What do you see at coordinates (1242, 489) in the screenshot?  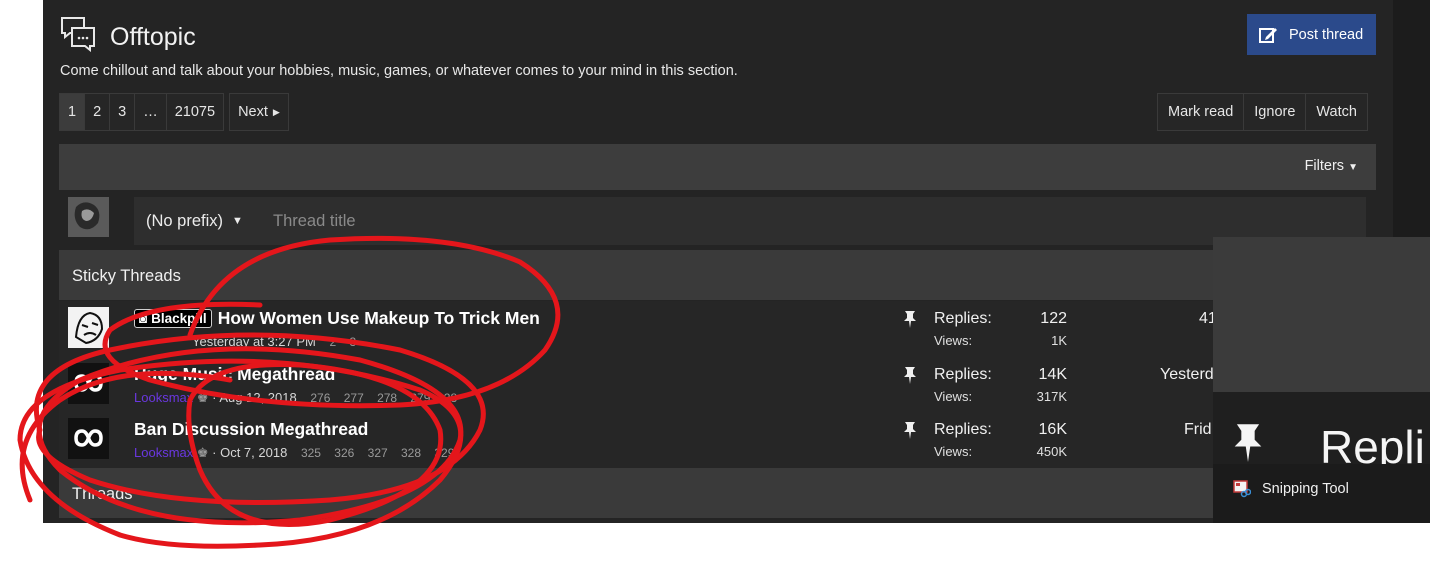 I see `snipping-tool-icon` at bounding box center [1242, 489].